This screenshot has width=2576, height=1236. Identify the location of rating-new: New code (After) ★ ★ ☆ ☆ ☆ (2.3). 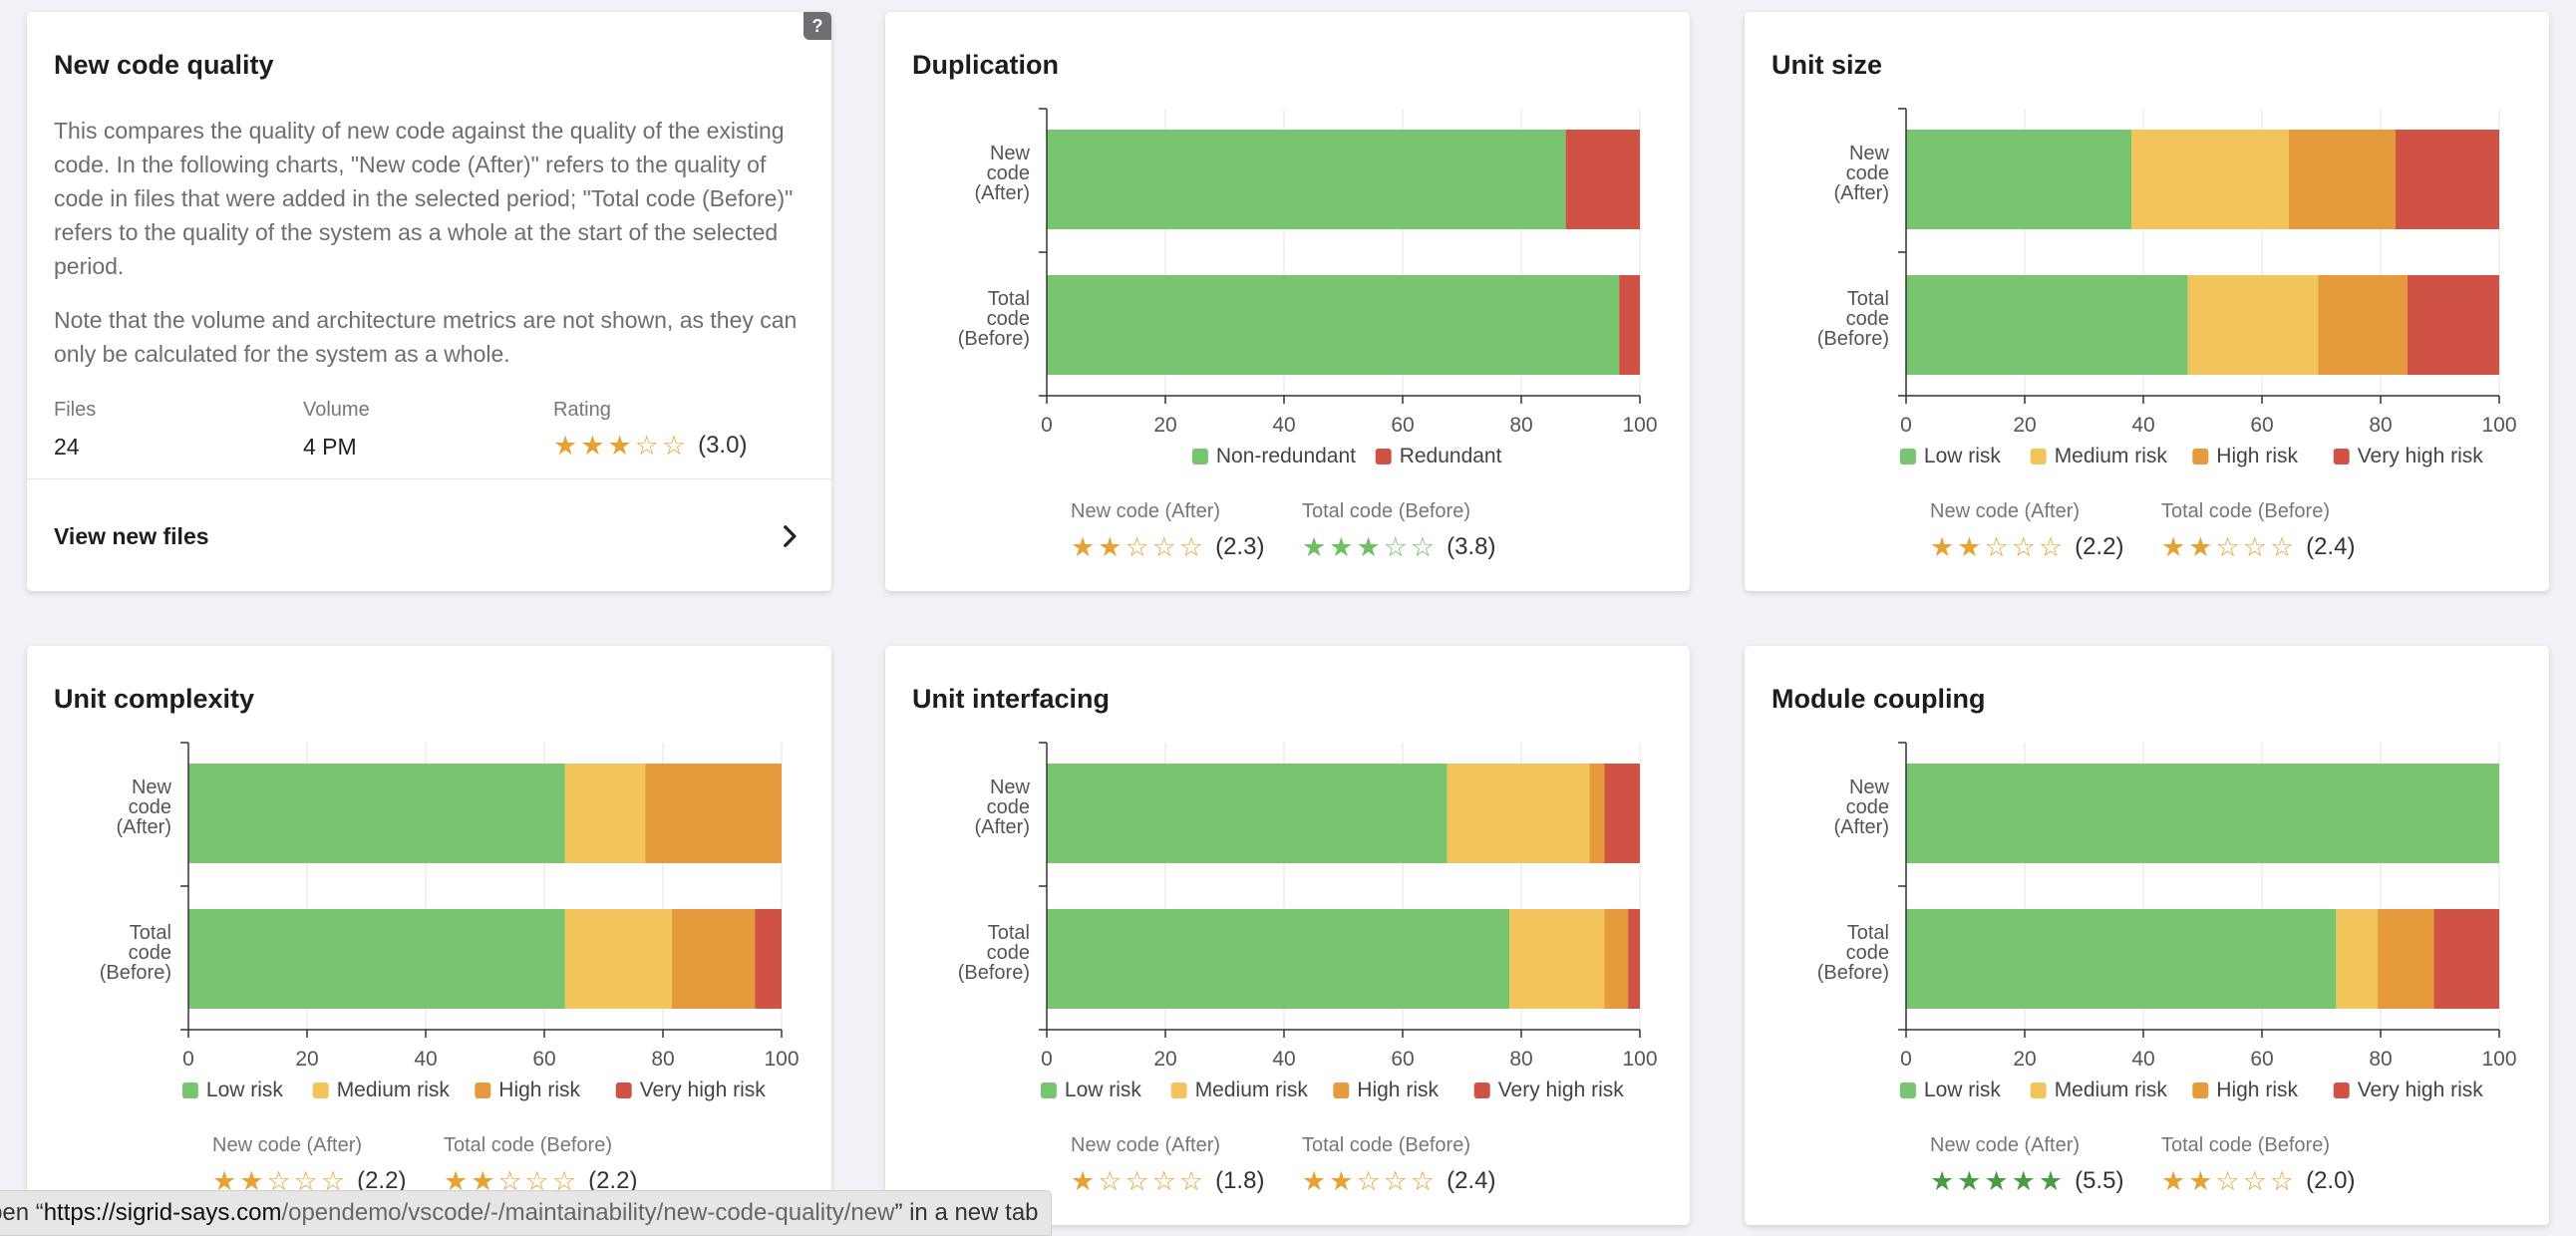
(1167, 530).